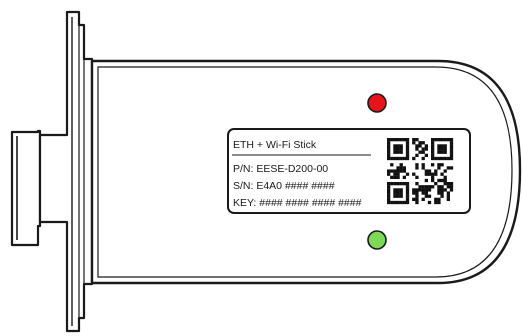 The image size is (522, 336). Describe the element at coordinates (275, 145) in the screenshot. I see `label-title: ETH + Wi-Fi Stick` at that location.